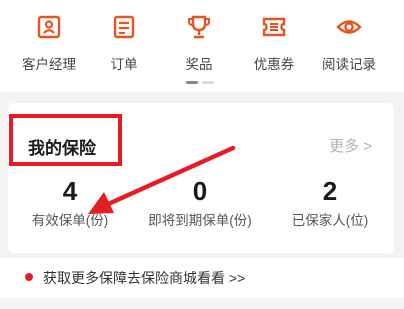  I want to click on page-dot, so click(208, 82).